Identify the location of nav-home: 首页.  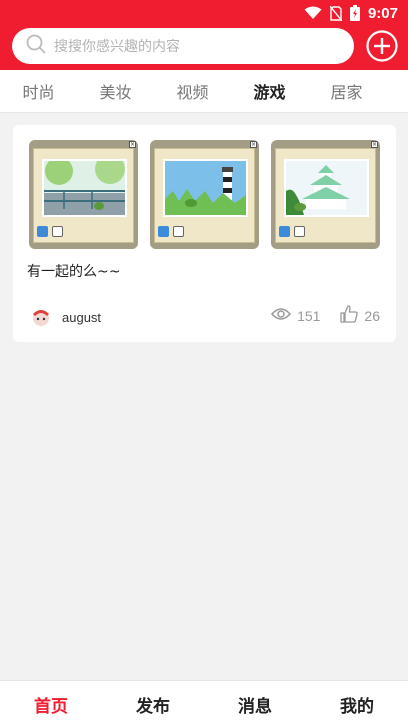
(51, 704).